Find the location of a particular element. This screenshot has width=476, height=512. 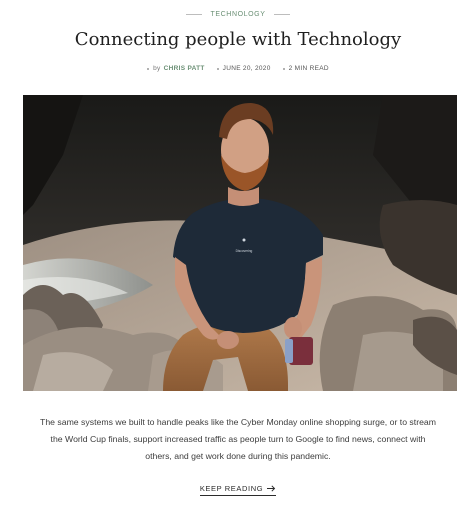

keep-reading-link: KEEP READING is located at coordinates (238, 490).